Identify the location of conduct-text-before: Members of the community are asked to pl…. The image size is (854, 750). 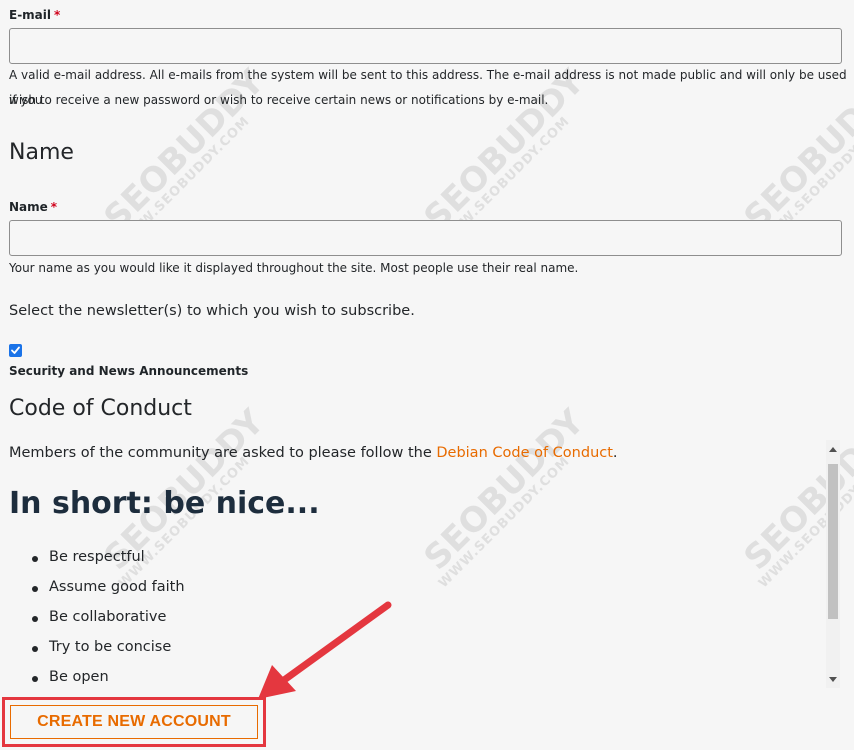
(223, 453).